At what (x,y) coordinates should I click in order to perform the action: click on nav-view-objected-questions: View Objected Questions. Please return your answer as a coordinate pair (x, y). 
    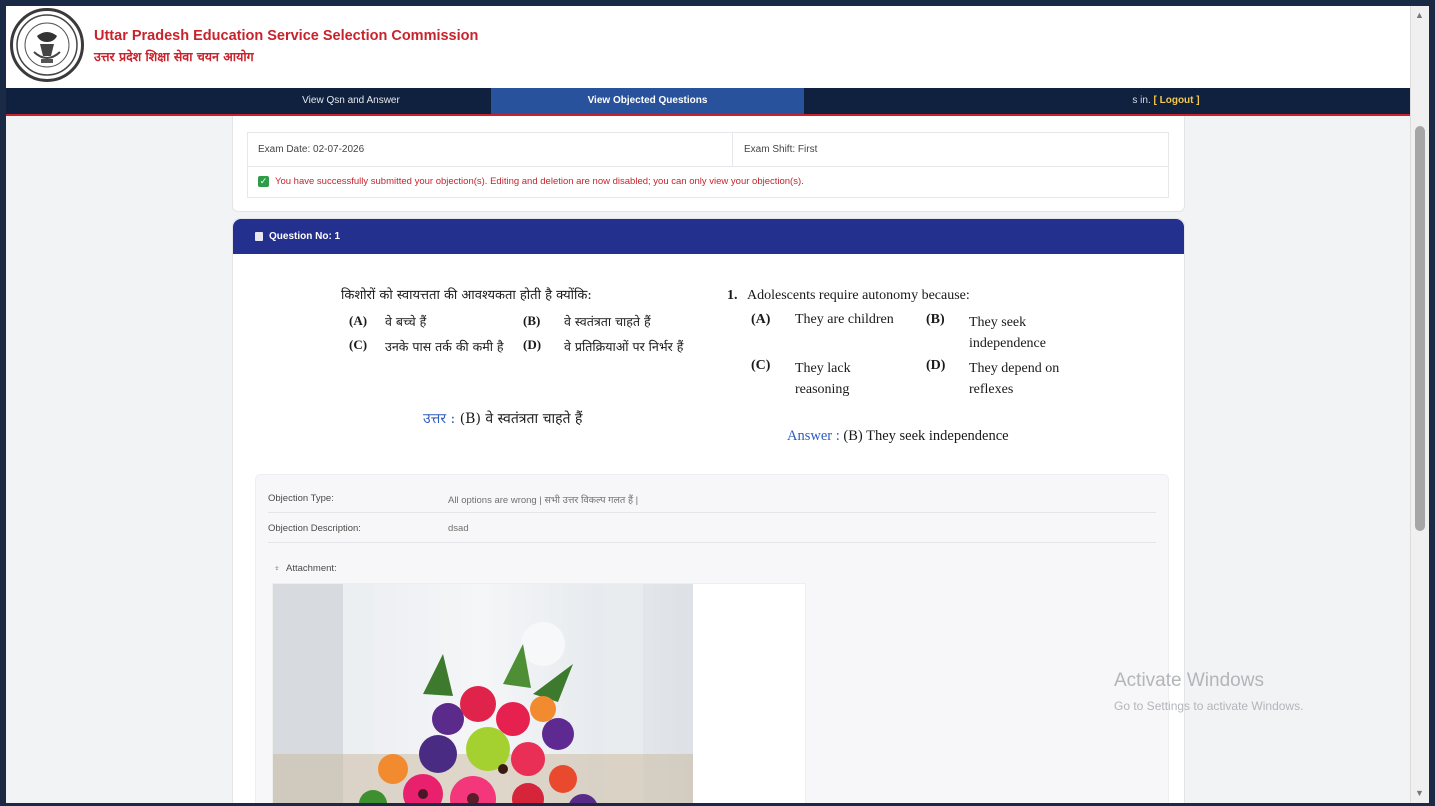
    Looking at the image, I should click on (647, 101).